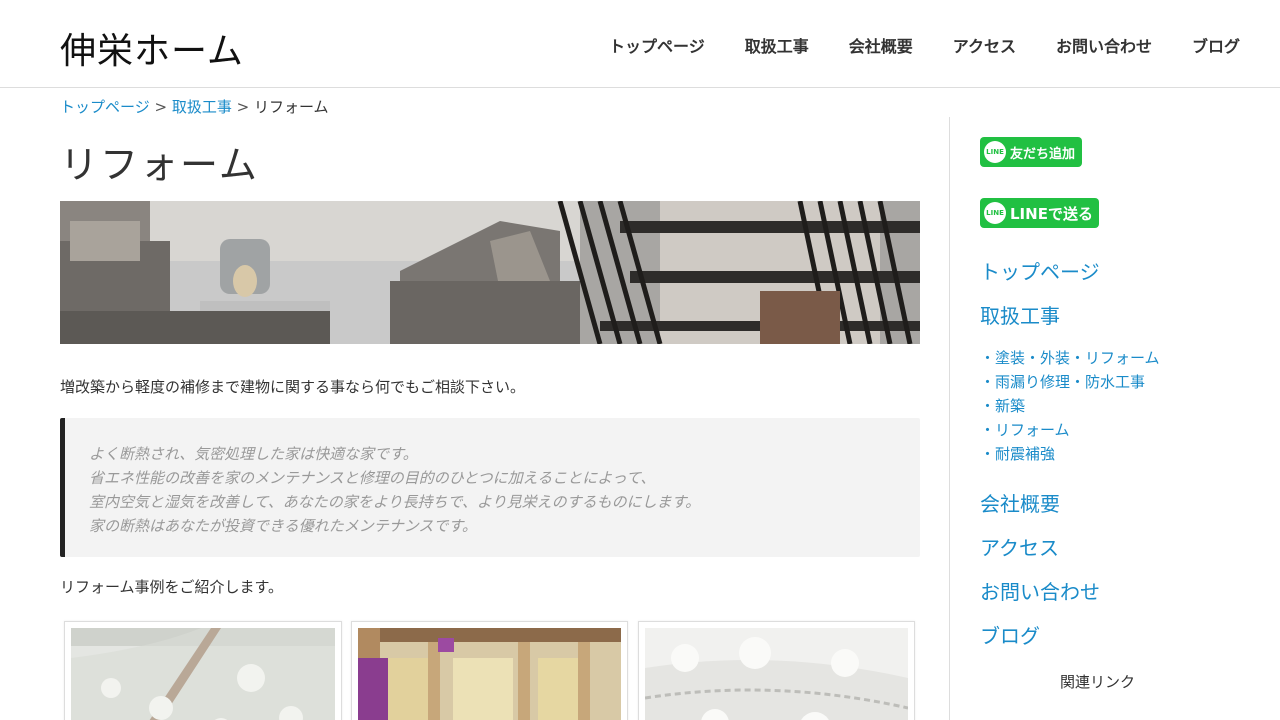 The image size is (1280, 720). I want to click on sidebar-divider, so click(949, 418).